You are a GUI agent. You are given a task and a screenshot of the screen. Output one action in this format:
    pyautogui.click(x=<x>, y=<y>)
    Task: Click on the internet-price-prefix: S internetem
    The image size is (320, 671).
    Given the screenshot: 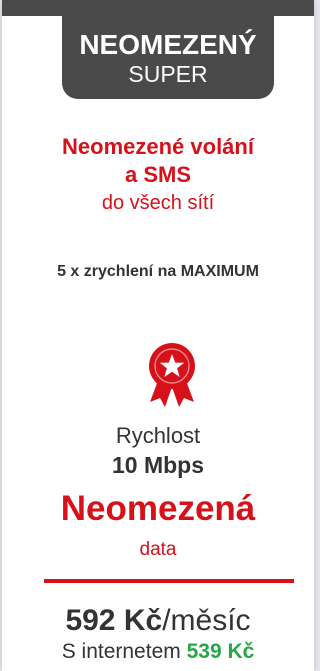 What is the action you would take?
    pyautogui.click(x=121, y=651)
    